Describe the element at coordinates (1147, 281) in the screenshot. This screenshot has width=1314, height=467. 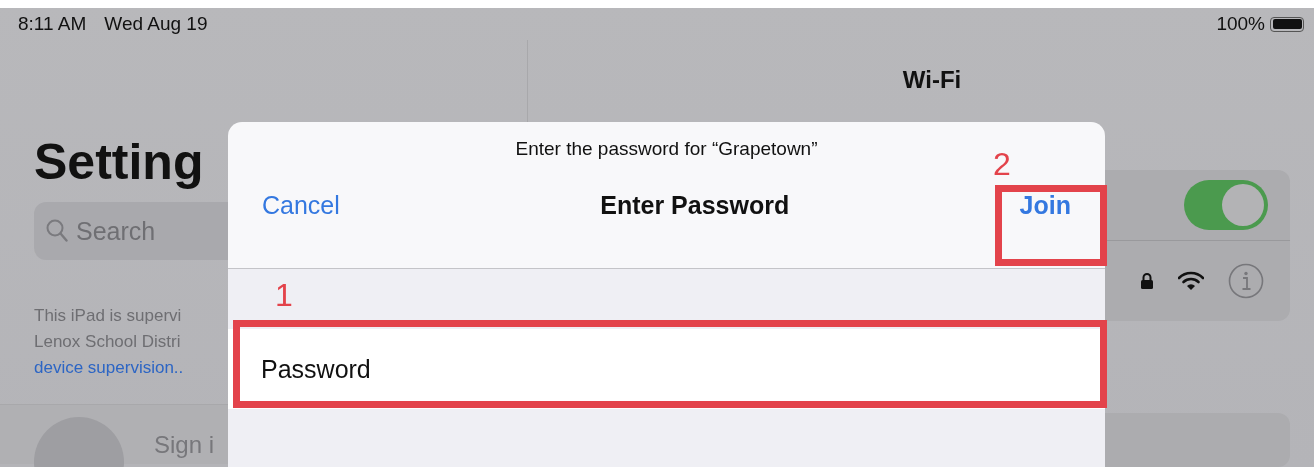
I see `lock-icon` at that location.